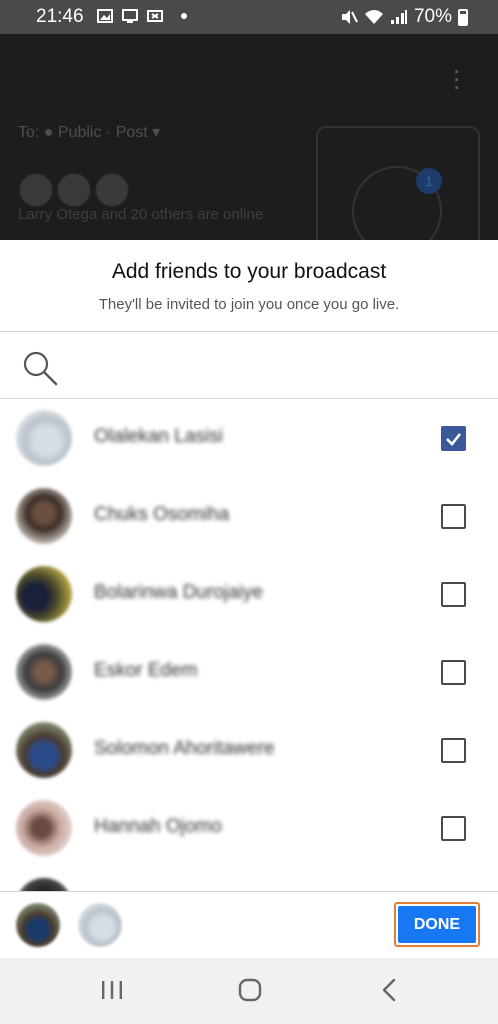  I want to click on search-icon, so click(40, 368).